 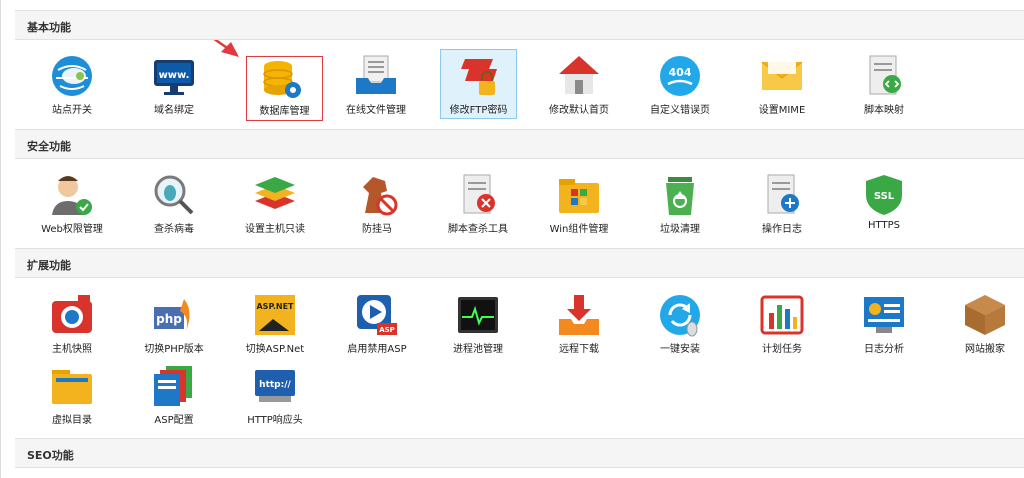 I want to click on layers-icon, so click(x=275, y=193).